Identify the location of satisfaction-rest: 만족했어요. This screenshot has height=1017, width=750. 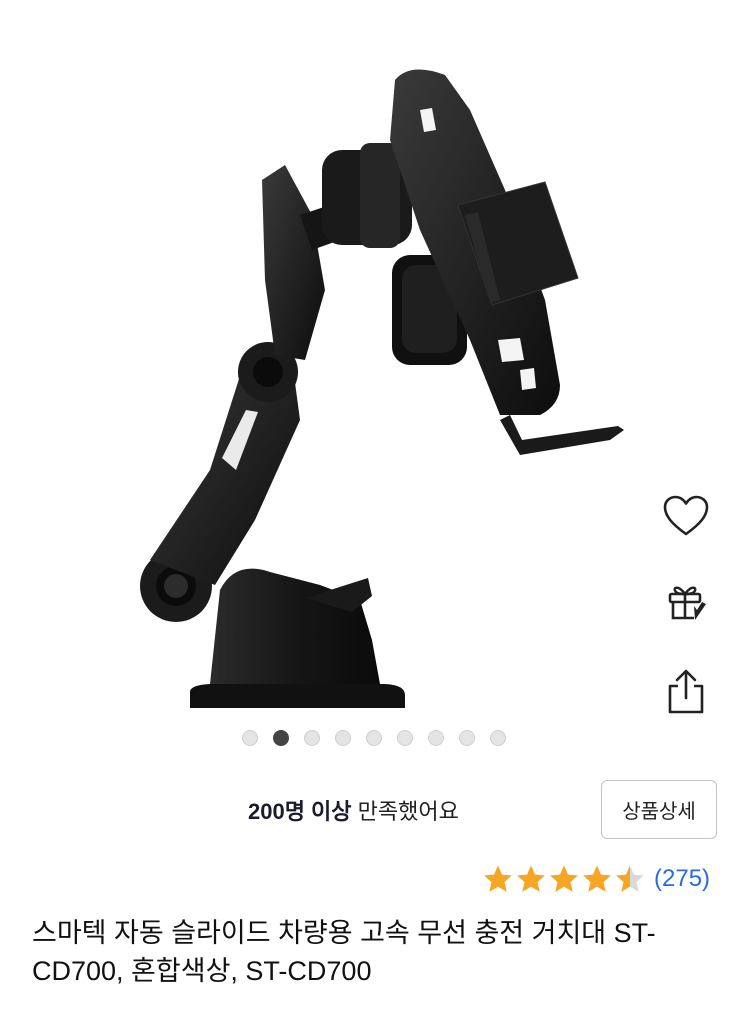
(405, 811).